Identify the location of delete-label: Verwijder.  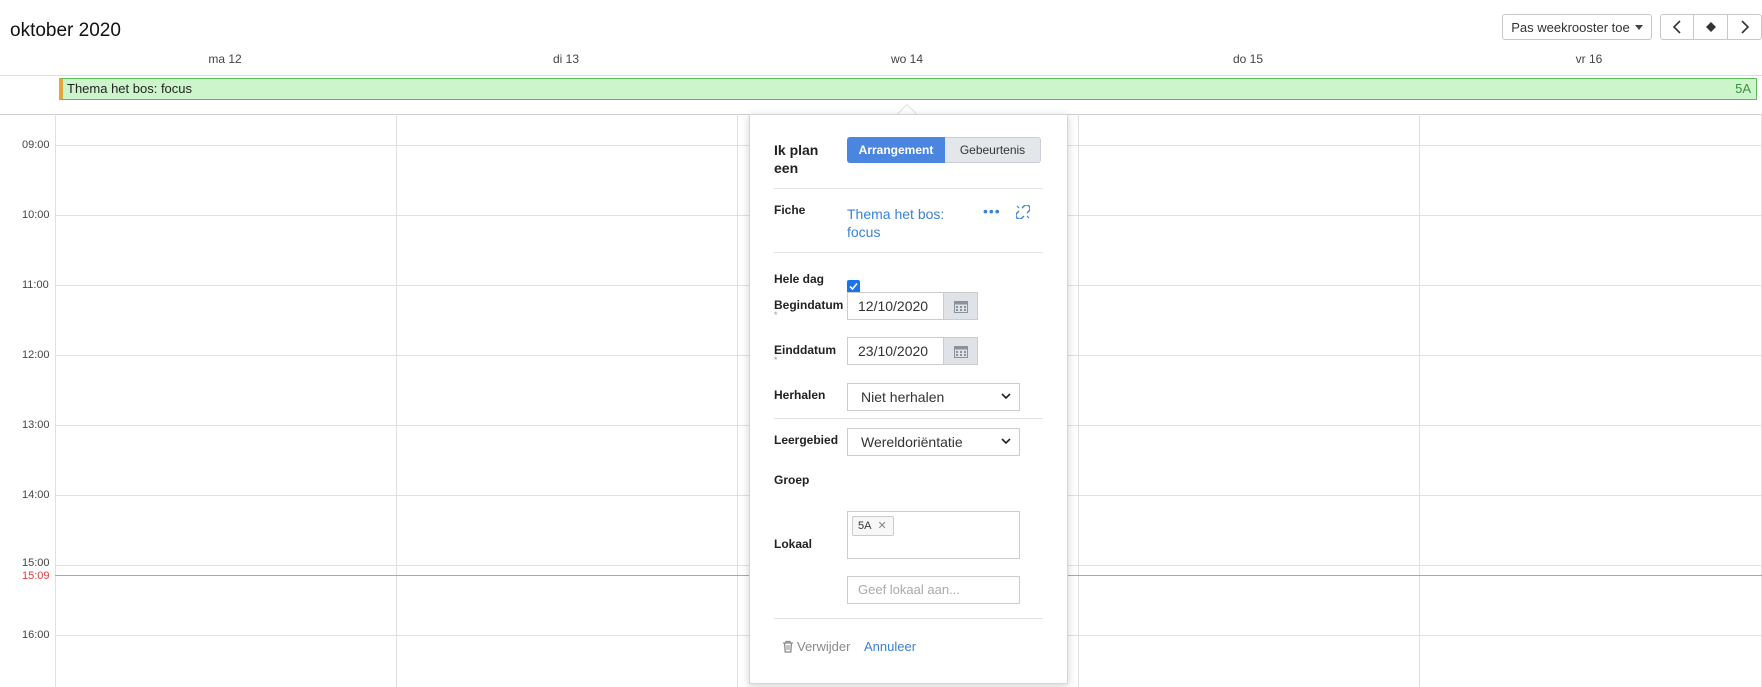
(824, 646).